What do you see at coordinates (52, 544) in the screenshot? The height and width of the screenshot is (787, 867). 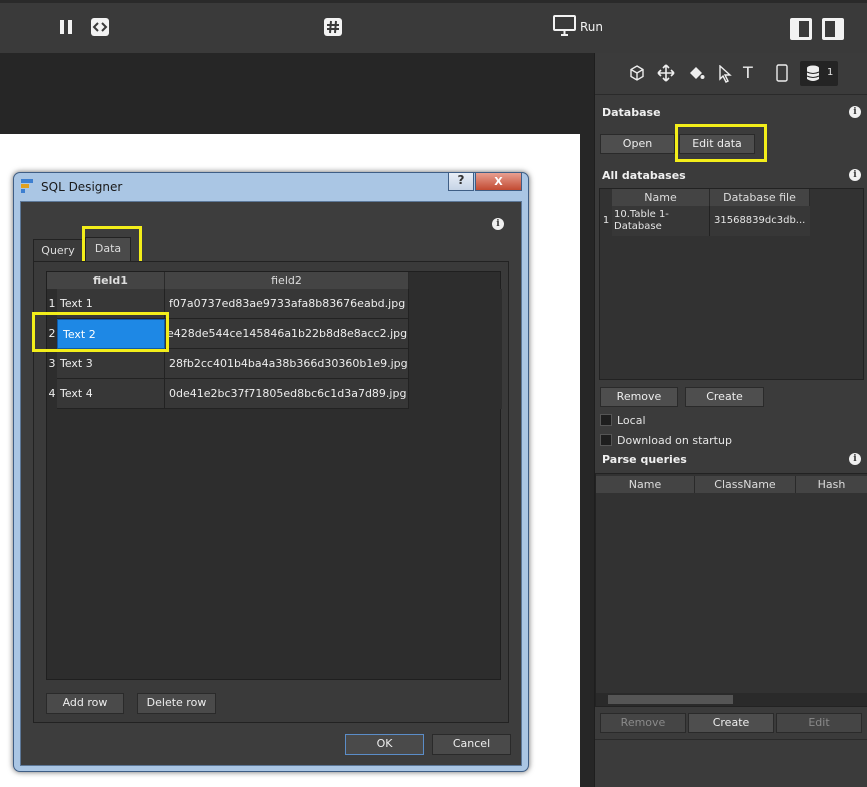 I see `row-gutter` at bounding box center [52, 544].